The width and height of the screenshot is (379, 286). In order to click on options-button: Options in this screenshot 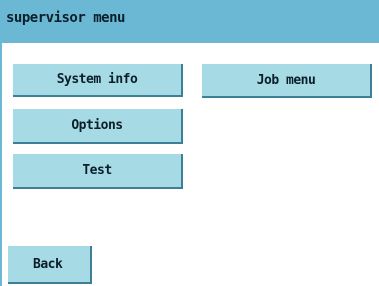, I will do `click(98, 126)`.